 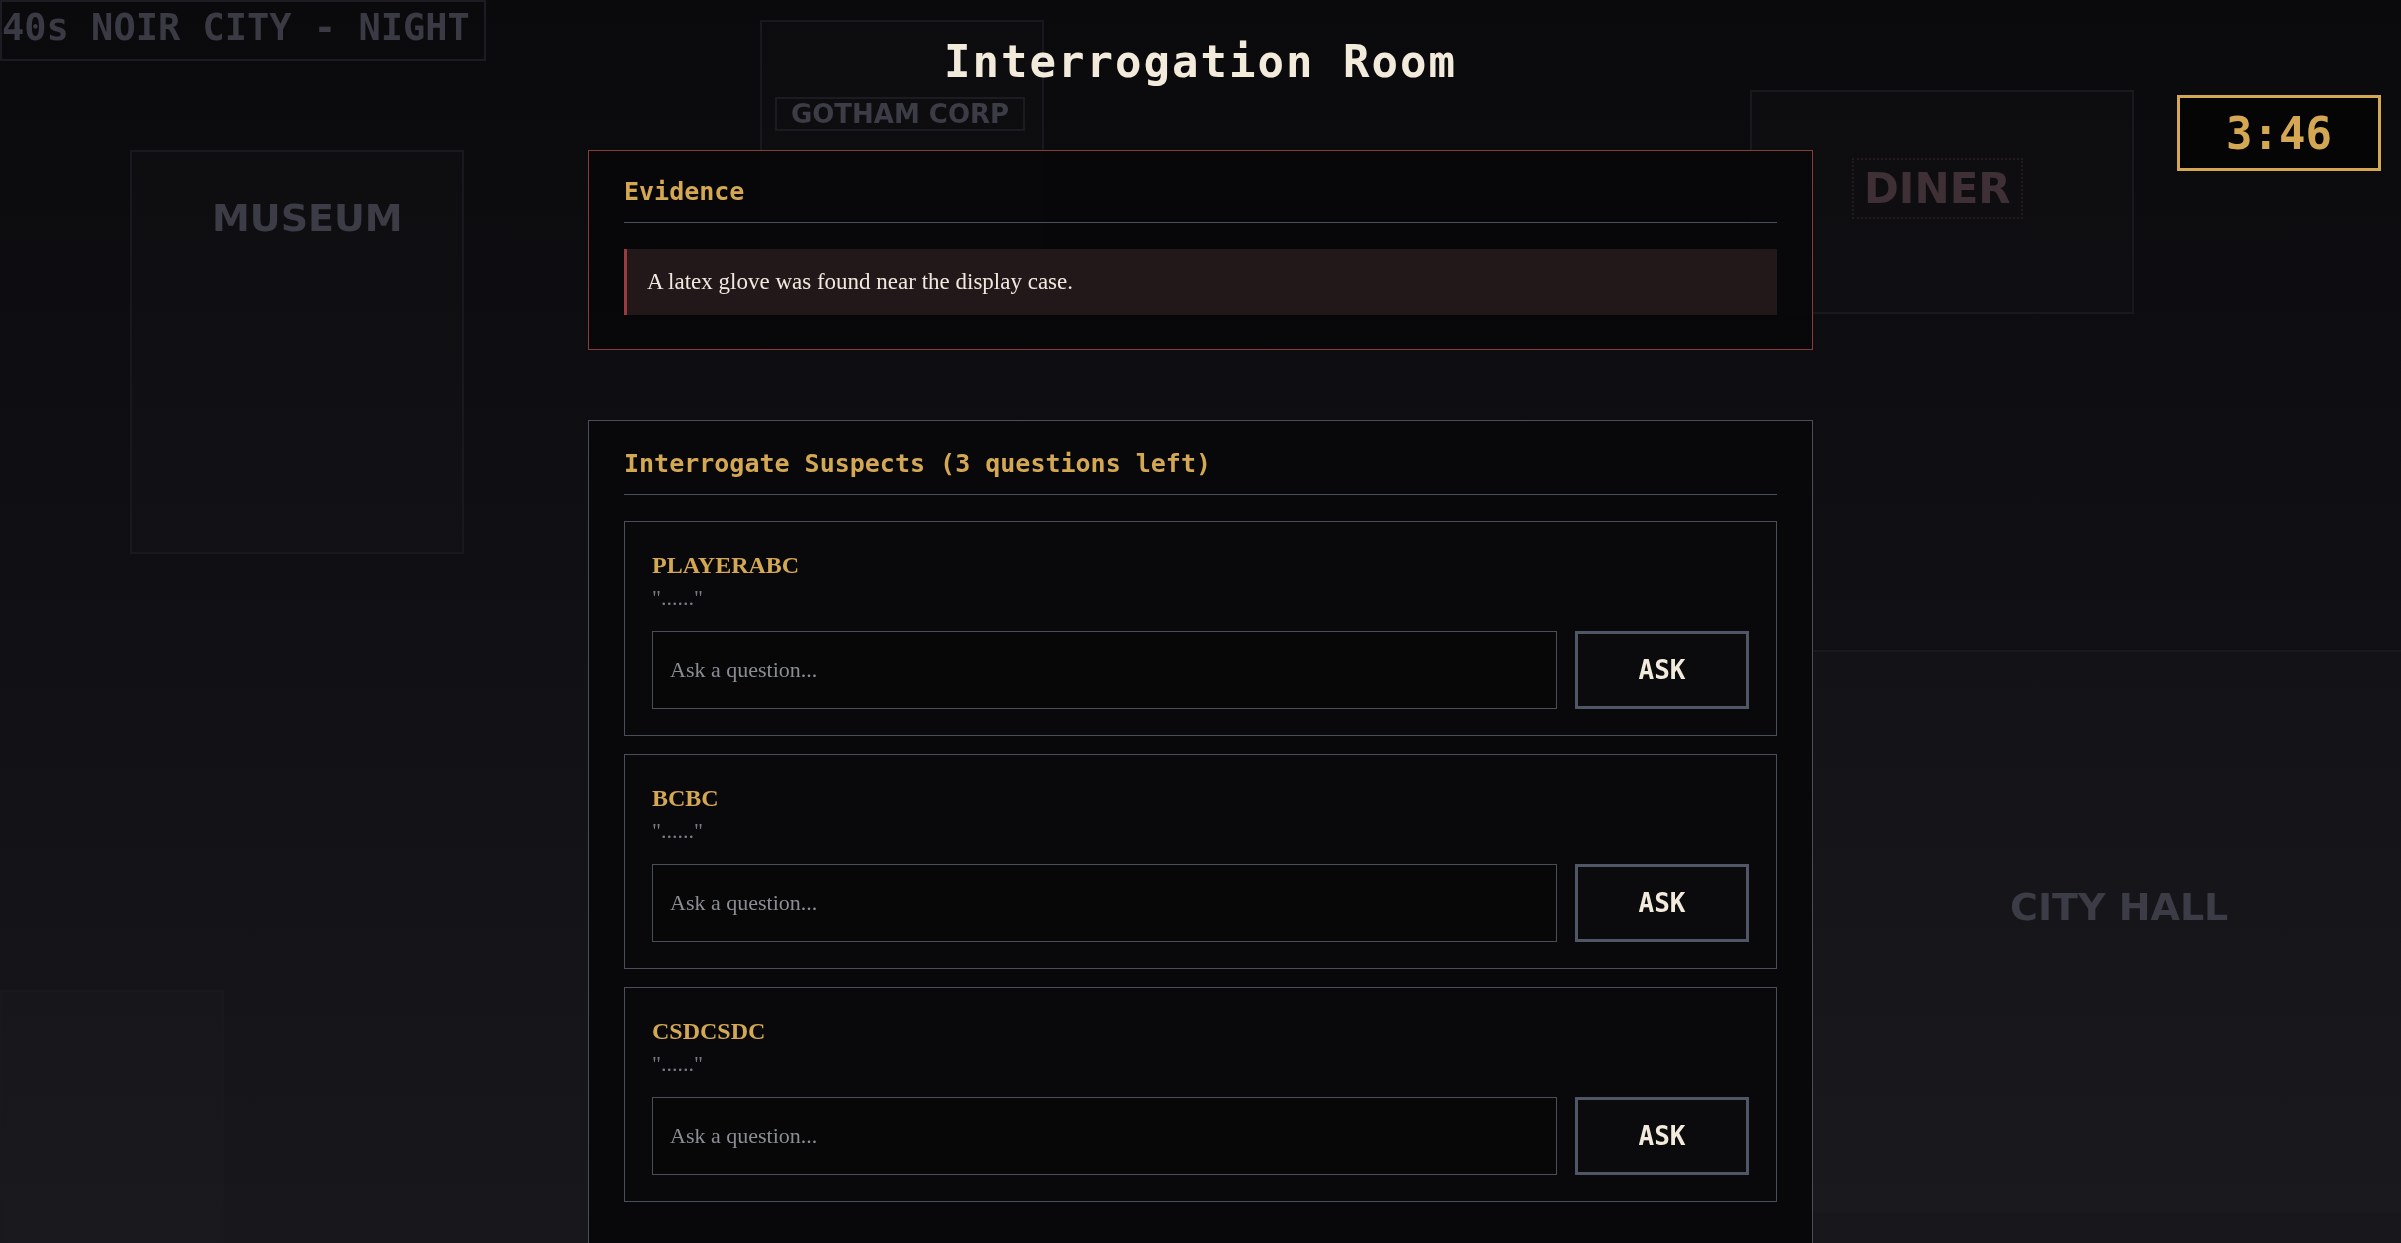 I want to click on page-title: Interrogation Room, so click(x=1200, y=62).